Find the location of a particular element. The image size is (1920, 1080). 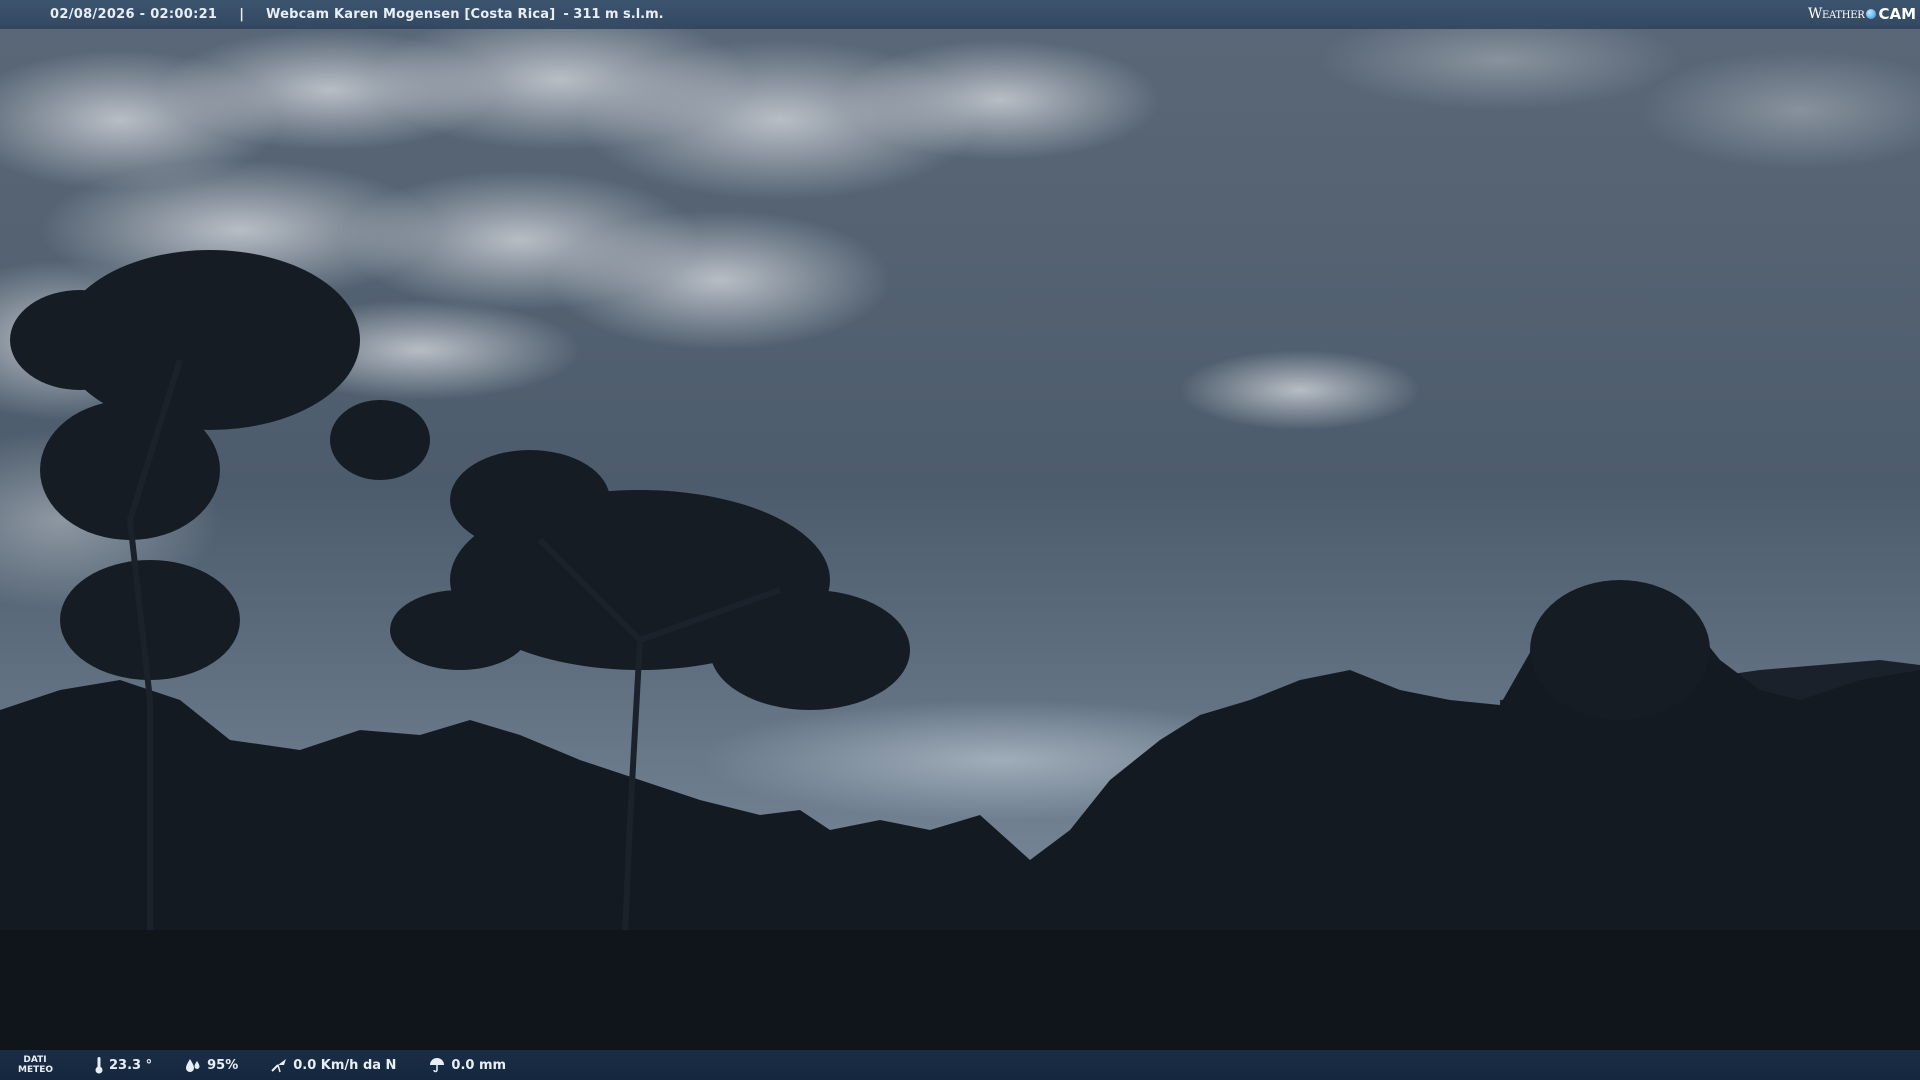

wind-value: 0.0 Km/h da N is located at coordinates (345, 1065).